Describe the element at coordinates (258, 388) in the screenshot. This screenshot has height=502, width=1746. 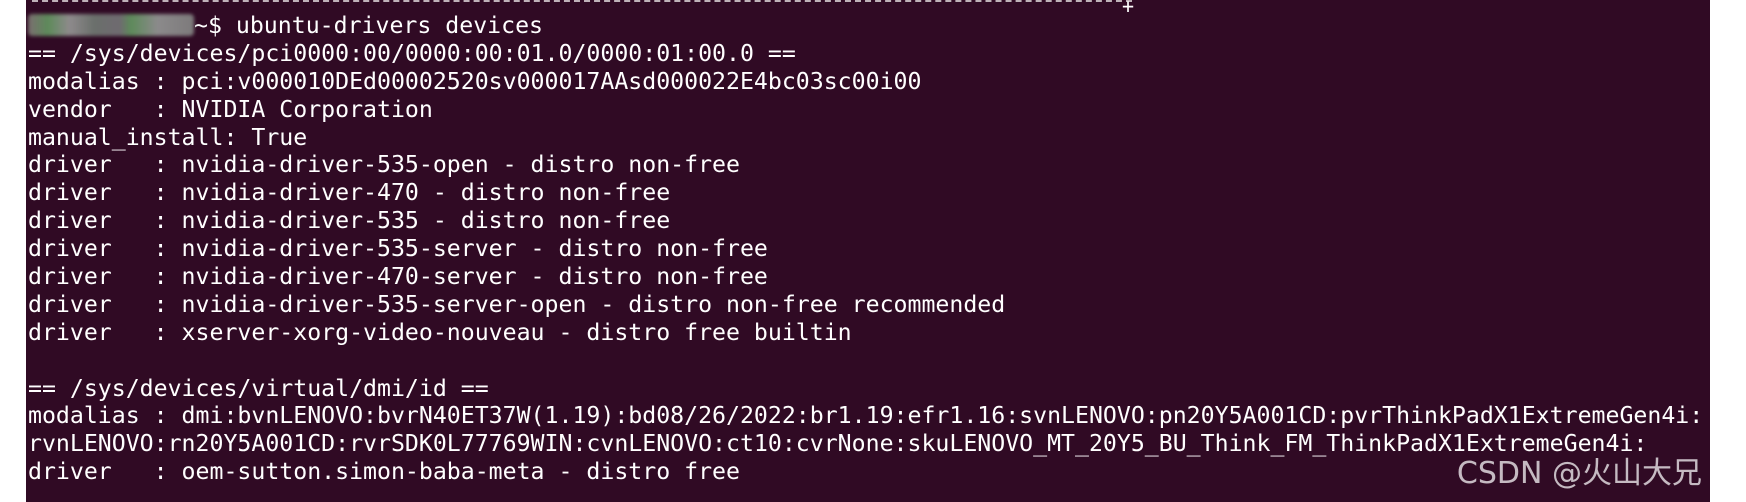
I see `output-line: == /sys/devices/virtual/dmi/id ==` at that location.